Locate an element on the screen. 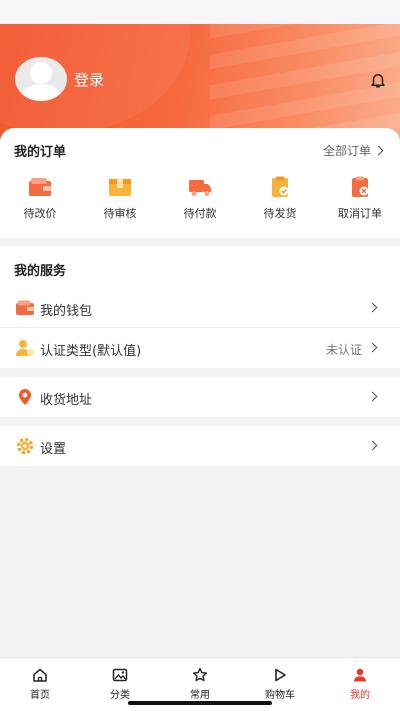  all-orders-link: 全部订单 is located at coordinates (353, 150).